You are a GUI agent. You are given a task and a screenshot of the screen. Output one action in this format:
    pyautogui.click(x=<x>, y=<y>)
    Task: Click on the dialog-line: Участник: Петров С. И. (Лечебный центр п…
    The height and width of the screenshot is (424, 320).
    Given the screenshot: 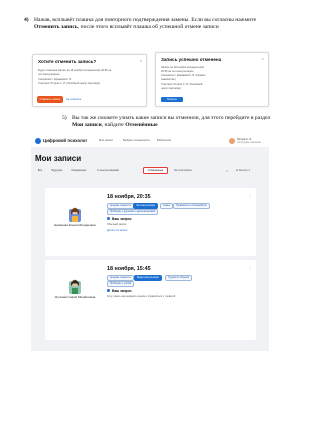 What is the action you would take?
    pyautogui.click(x=69, y=83)
    